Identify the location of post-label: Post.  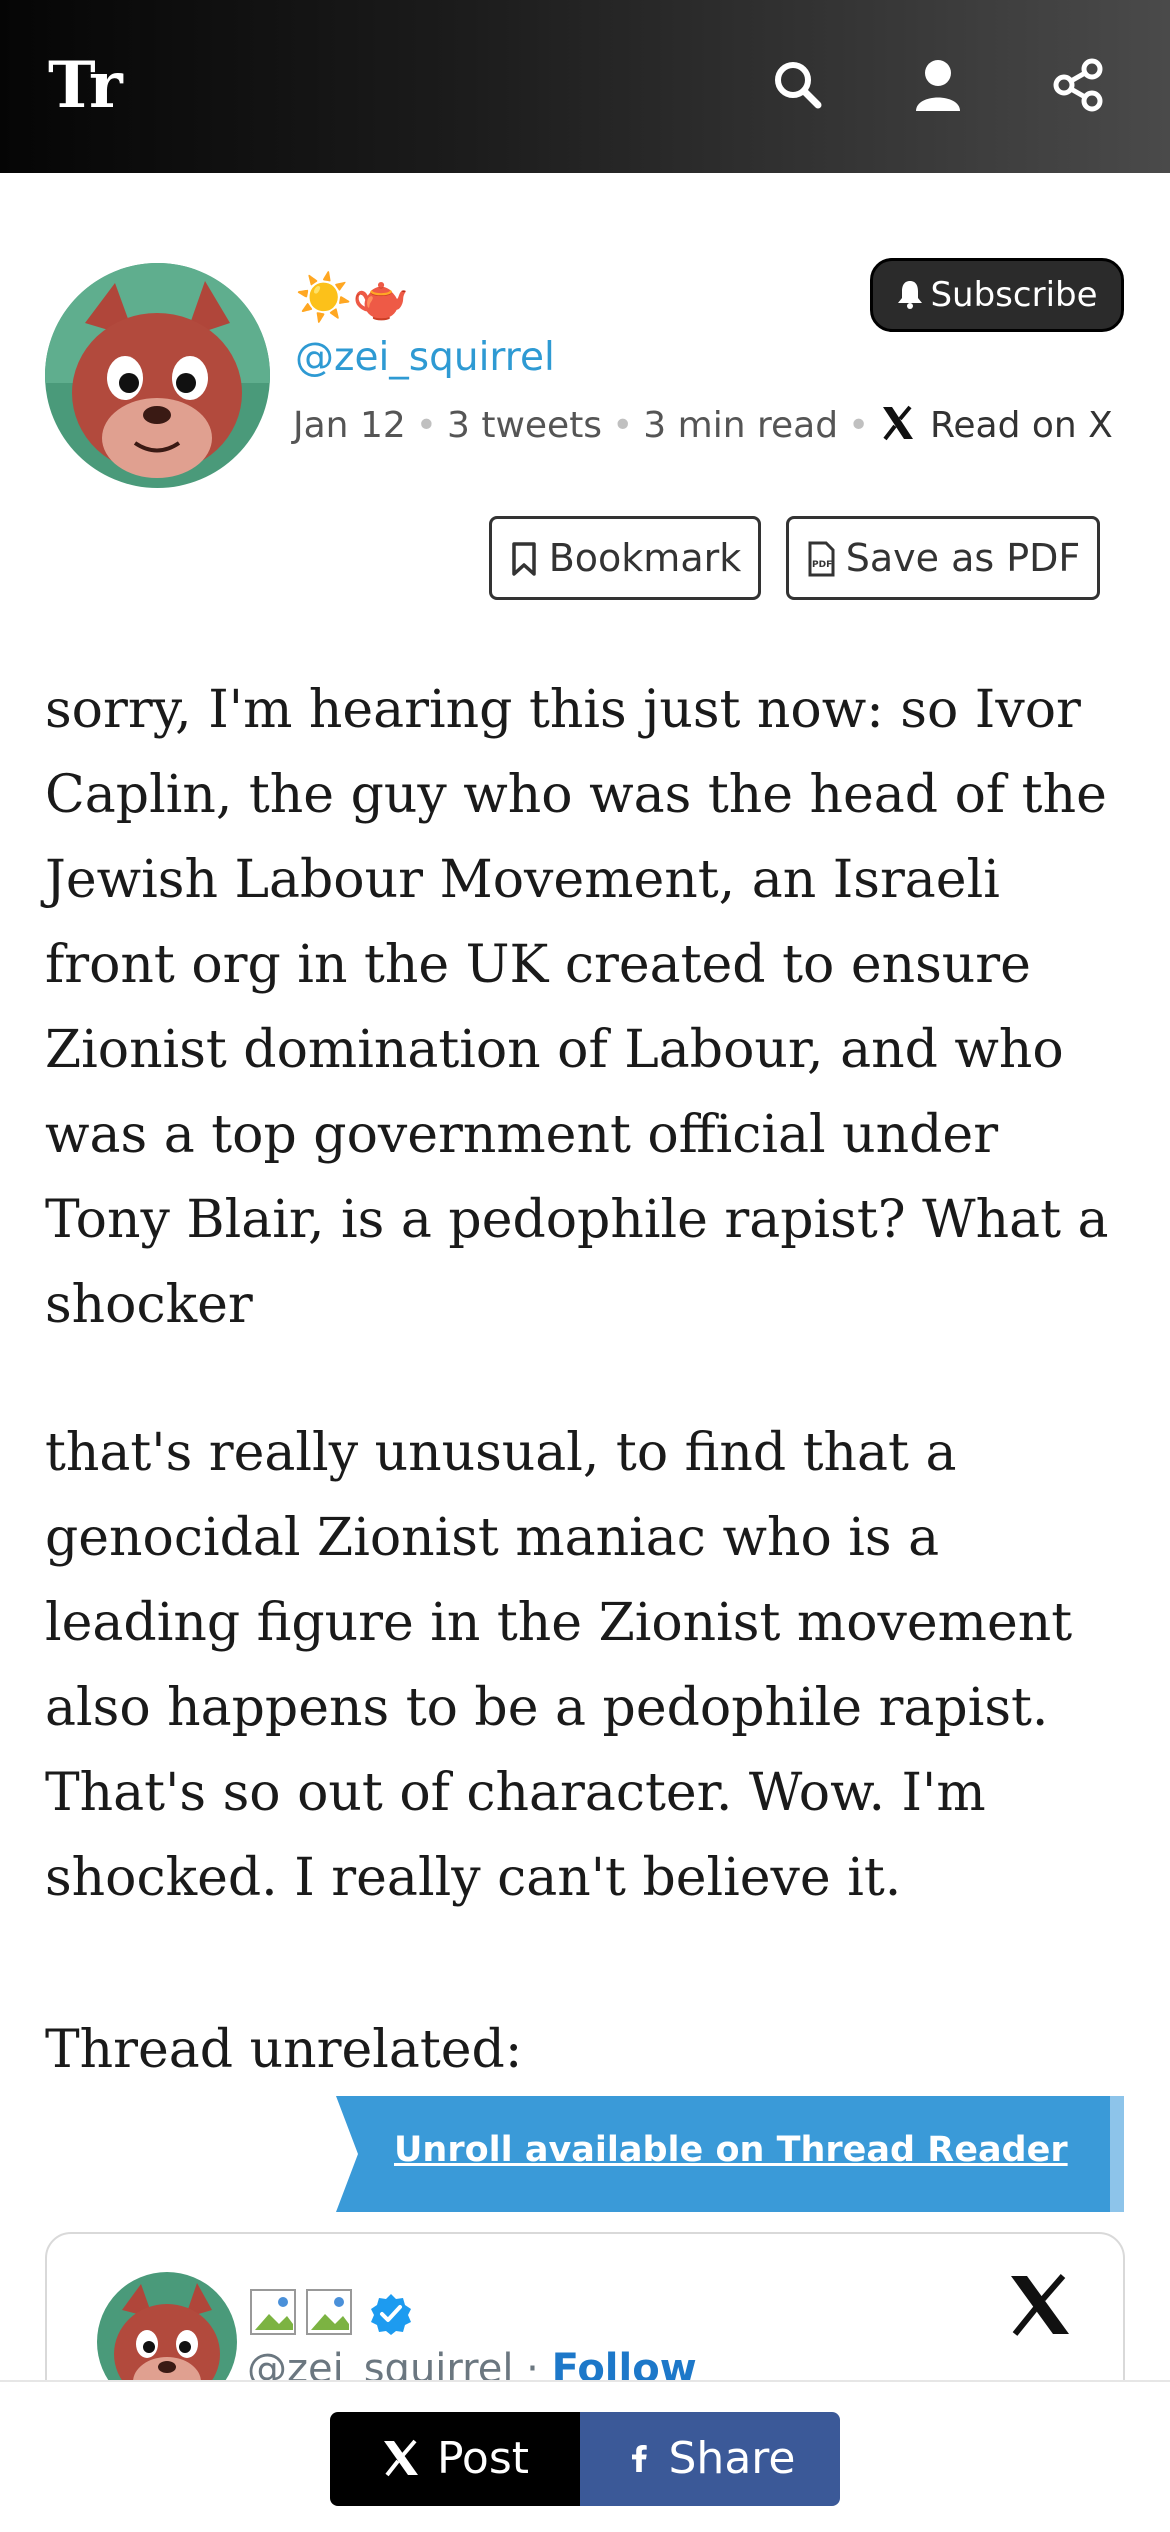
(483, 2458).